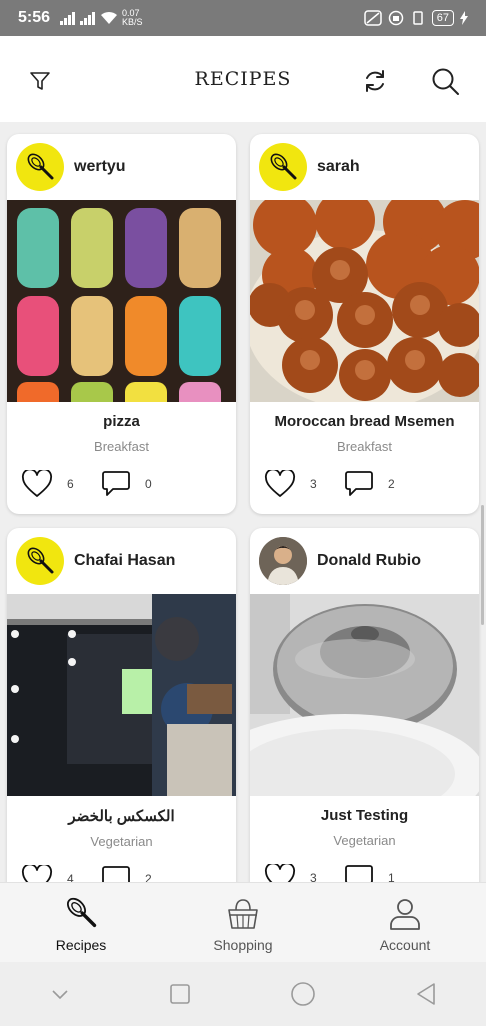  I want to click on page-title: RECIPES, so click(243, 79).